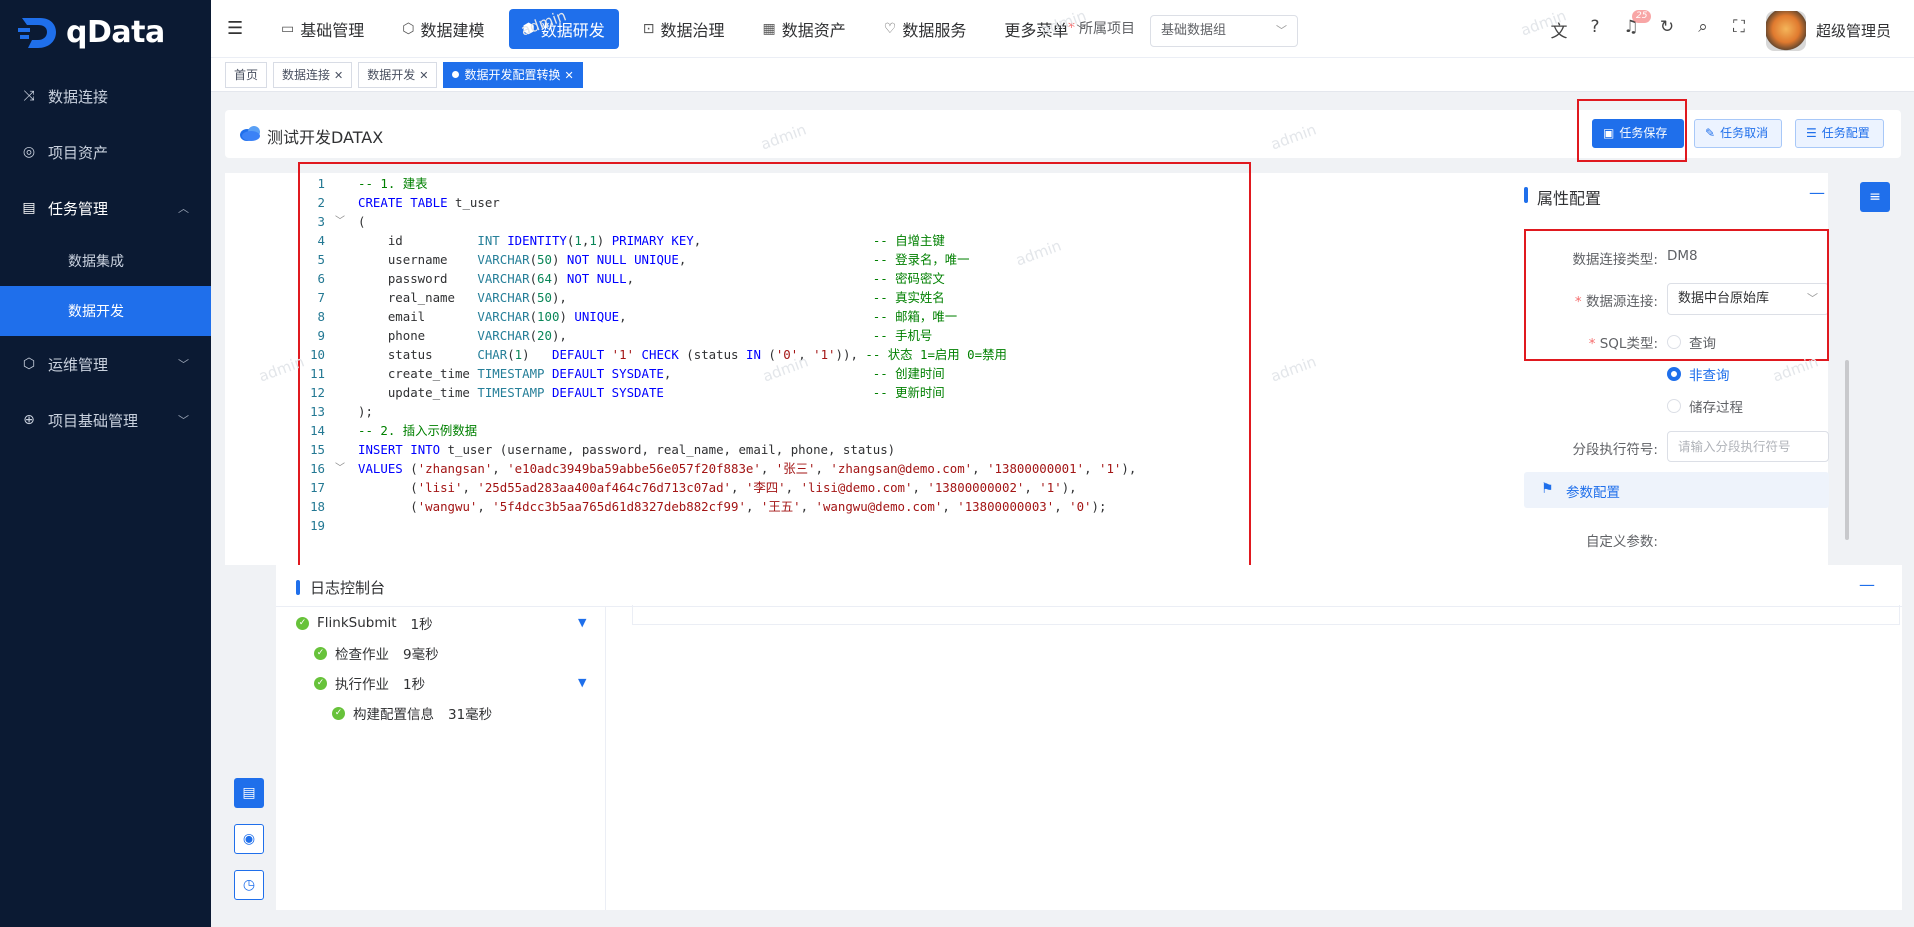 The width and height of the screenshot is (1914, 927). Describe the element at coordinates (1703, 29) in the screenshot. I see `search-icon: ⌕` at that location.